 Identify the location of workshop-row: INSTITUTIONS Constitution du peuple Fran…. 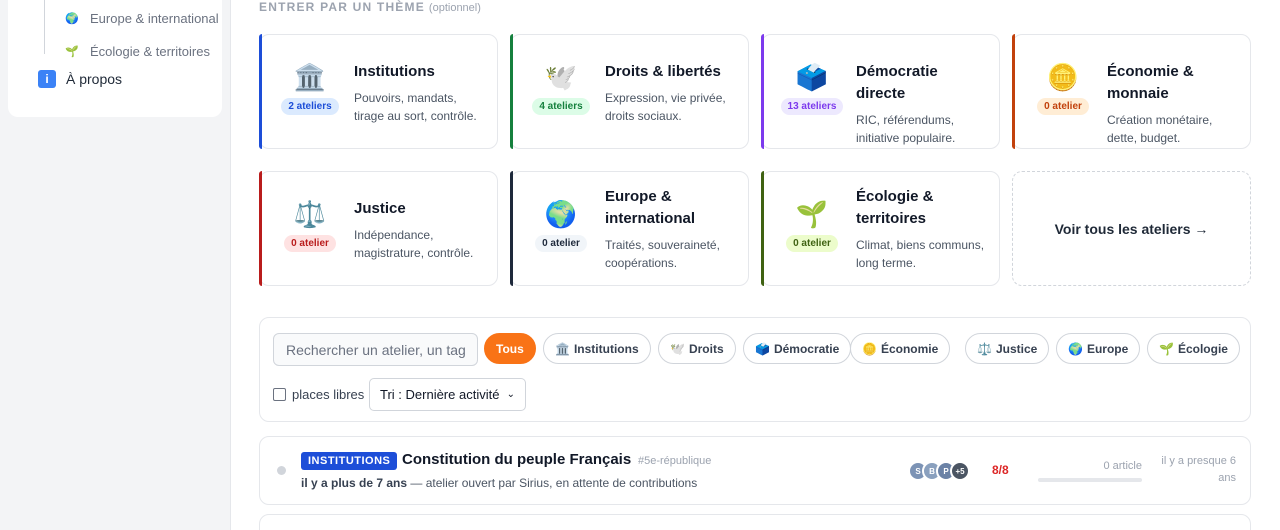
(755, 470).